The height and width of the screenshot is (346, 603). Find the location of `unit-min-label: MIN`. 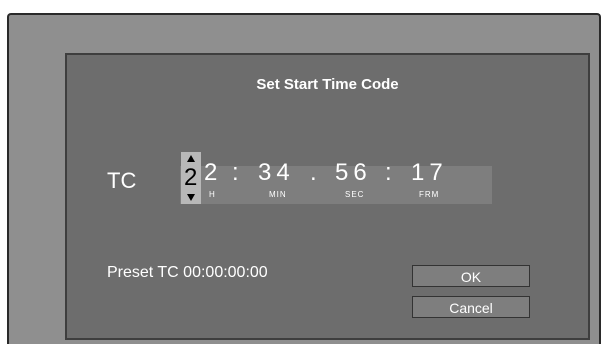

unit-min-label: MIN is located at coordinates (278, 194).